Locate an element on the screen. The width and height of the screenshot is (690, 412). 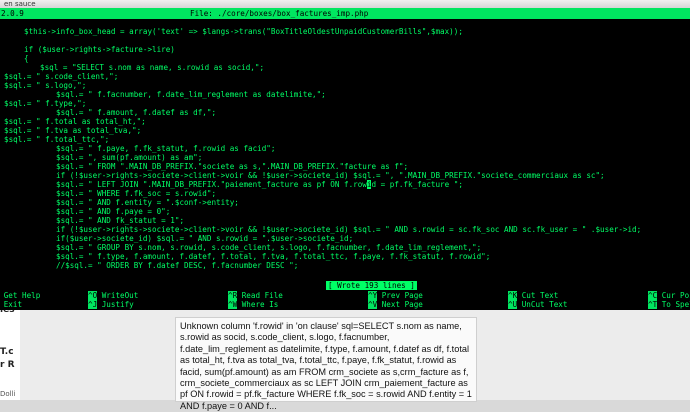
shortcut-key: ^R is located at coordinates (233, 295).